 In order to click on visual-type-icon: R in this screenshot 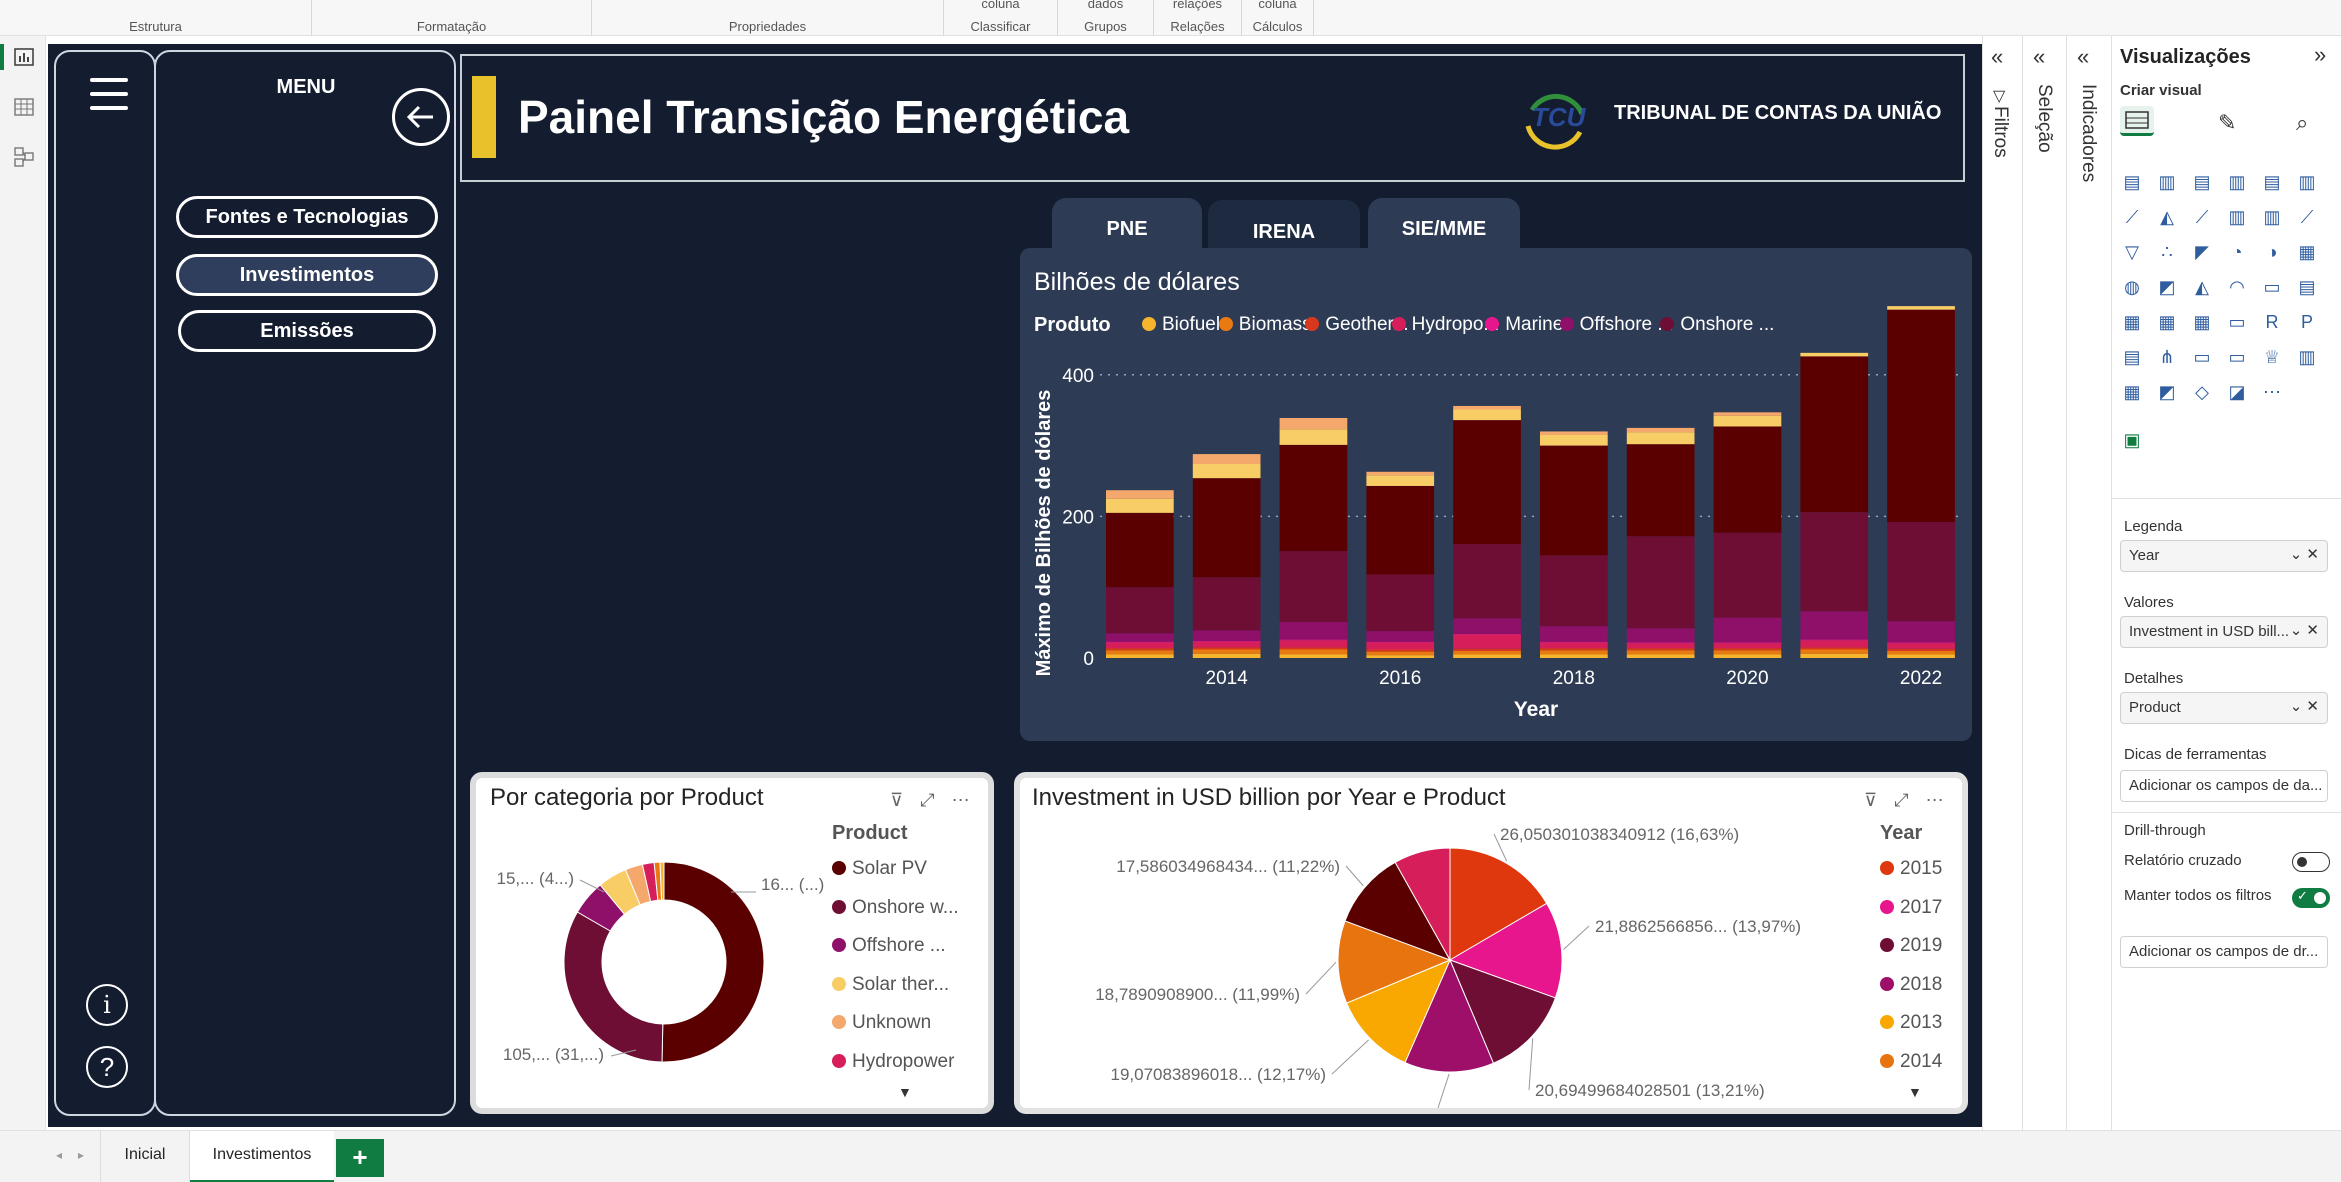, I will do `click(2272, 322)`.